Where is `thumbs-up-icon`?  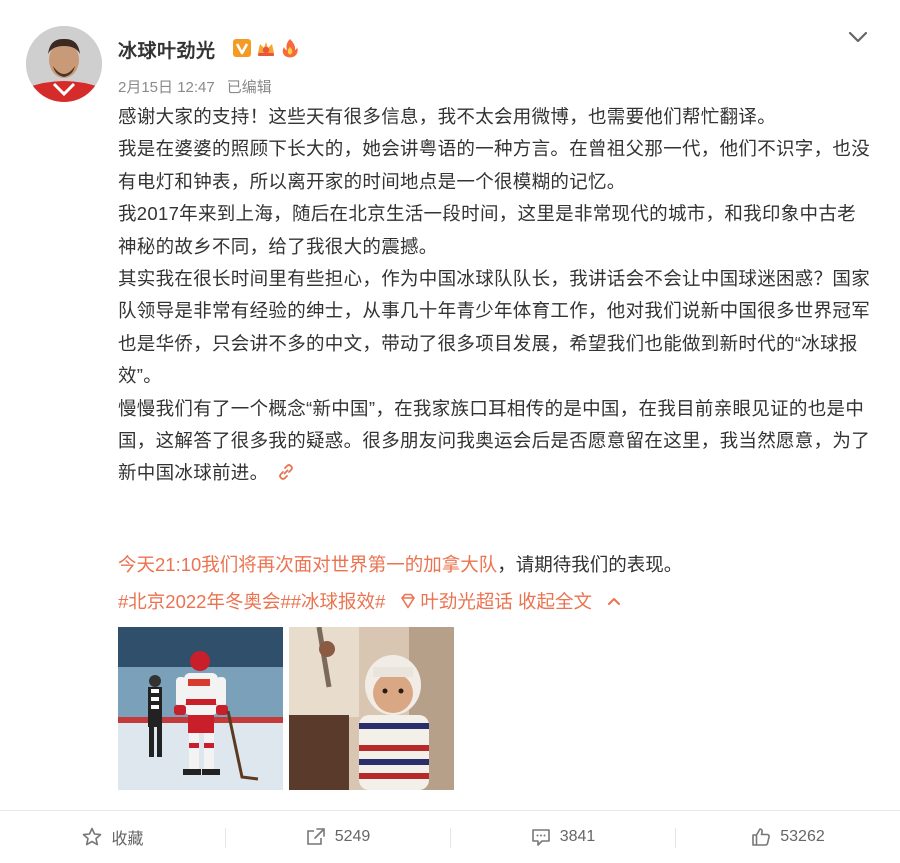 thumbs-up-icon is located at coordinates (761, 837).